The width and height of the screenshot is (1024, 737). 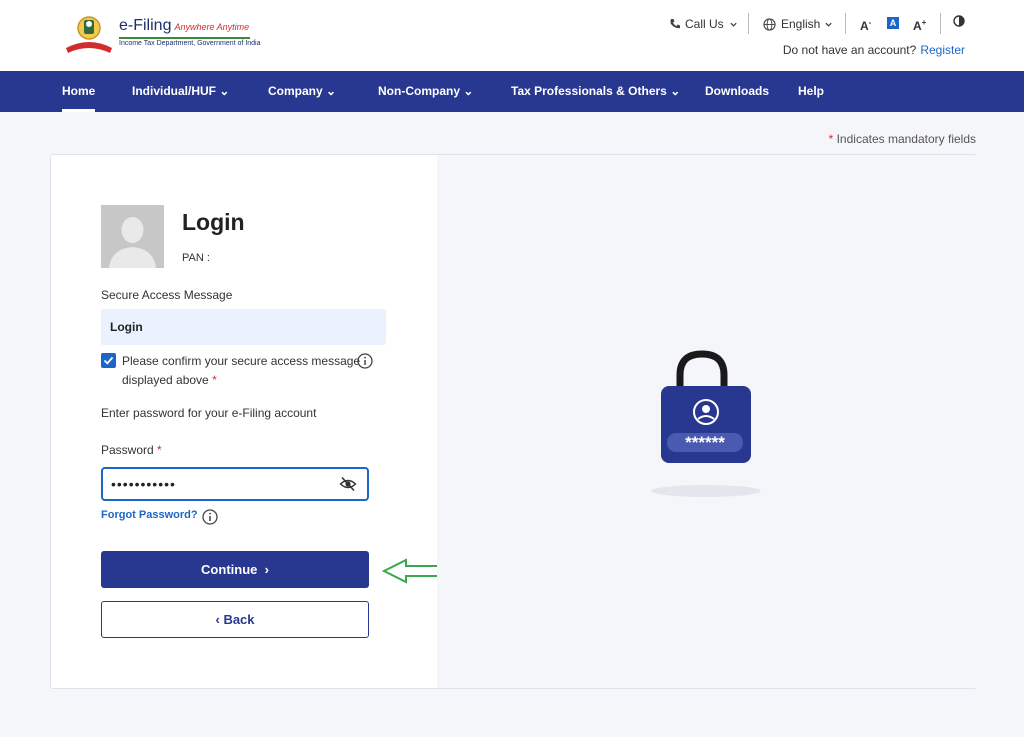 I want to click on language-dropdown: English, so click(x=798, y=24).